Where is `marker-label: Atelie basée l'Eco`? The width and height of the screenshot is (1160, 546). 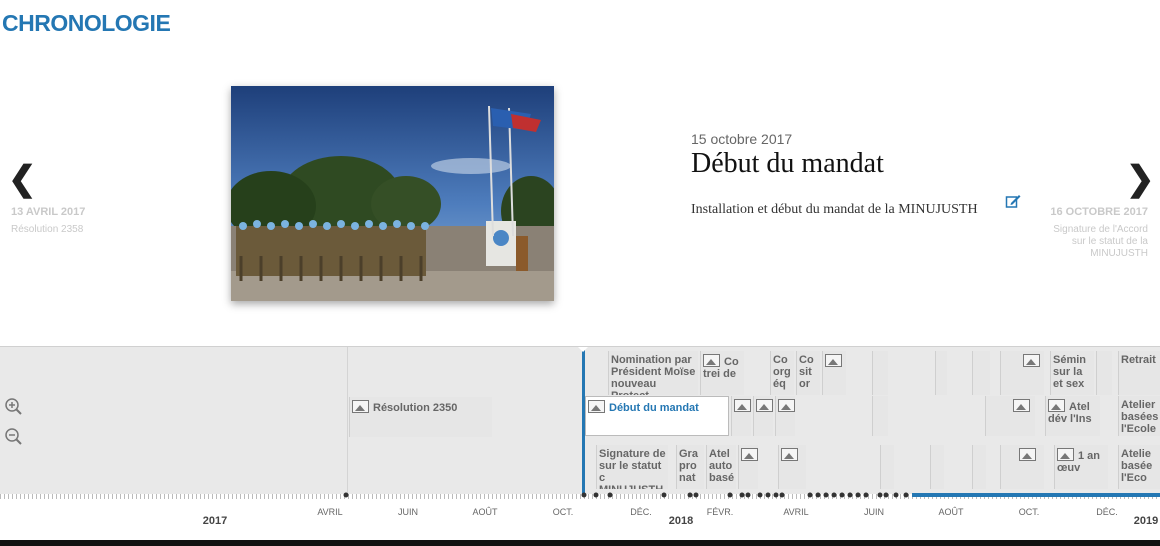 marker-label: Atelie basée l'Eco is located at coordinates (1137, 466).